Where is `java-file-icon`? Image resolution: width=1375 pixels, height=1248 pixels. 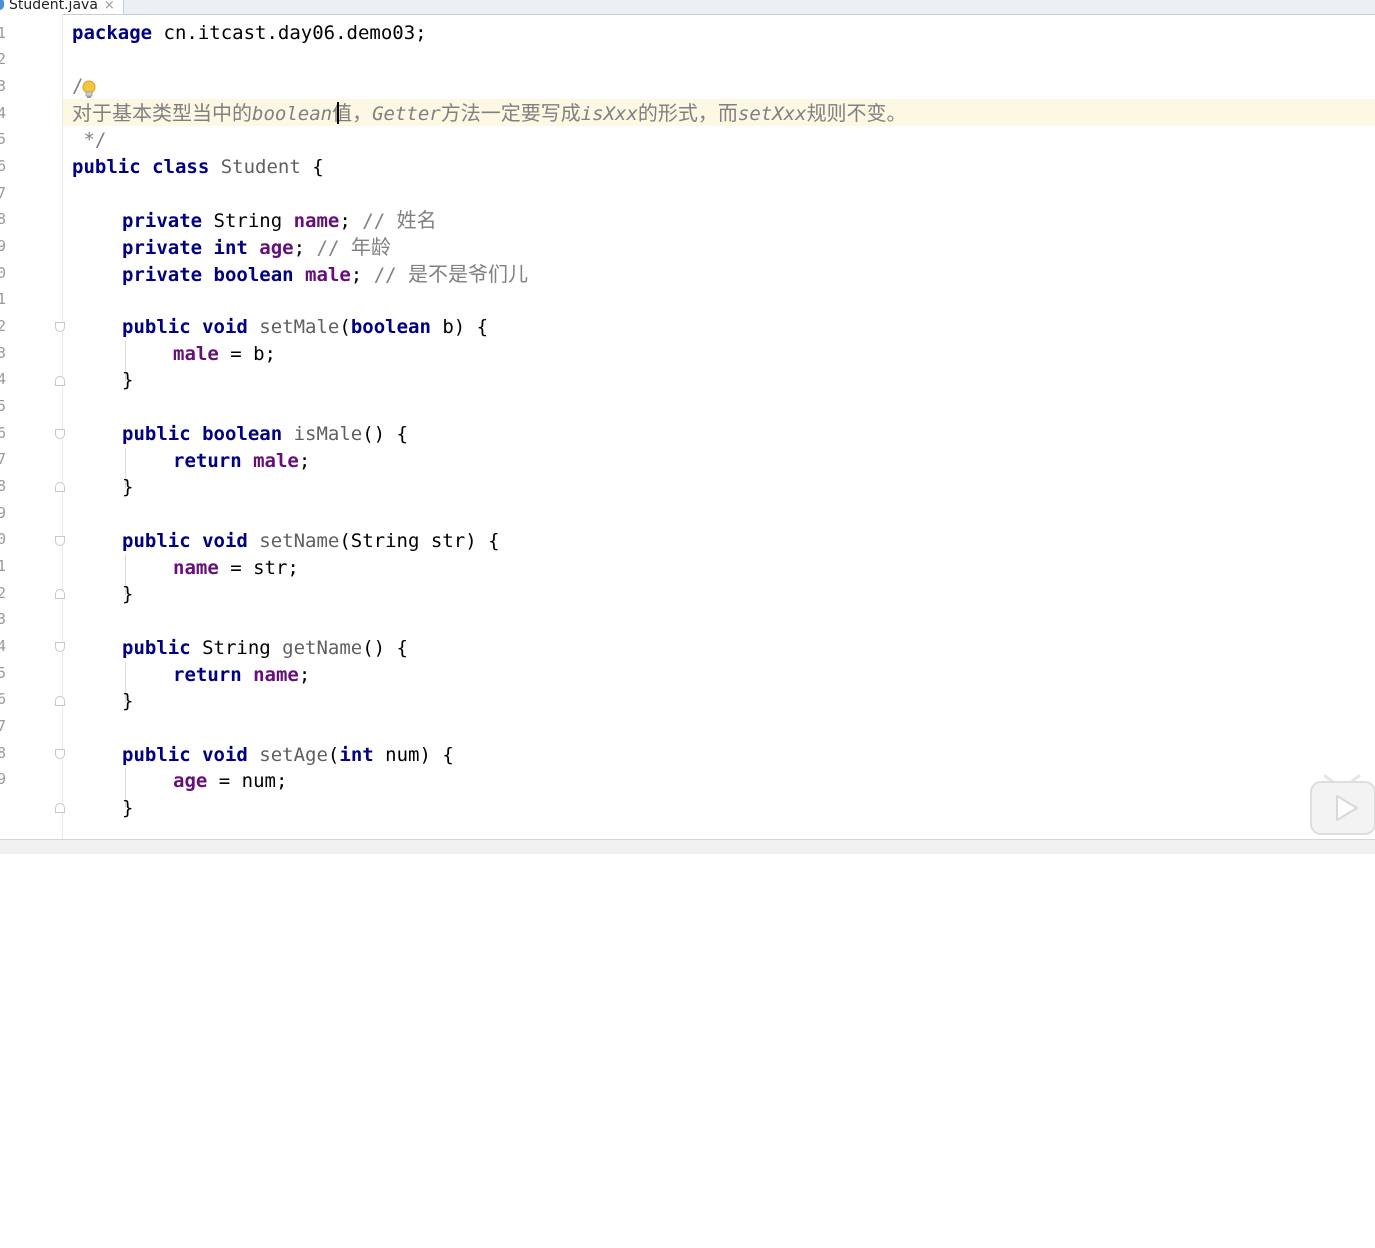 java-file-icon is located at coordinates (2, 5).